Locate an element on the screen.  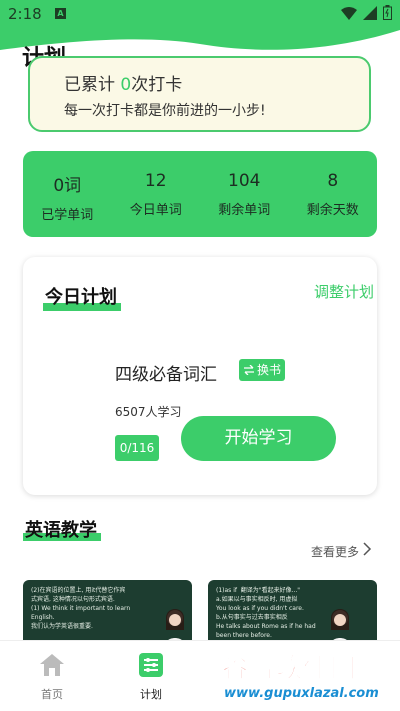
change-book-button: 换书 is located at coordinates (262, 370).